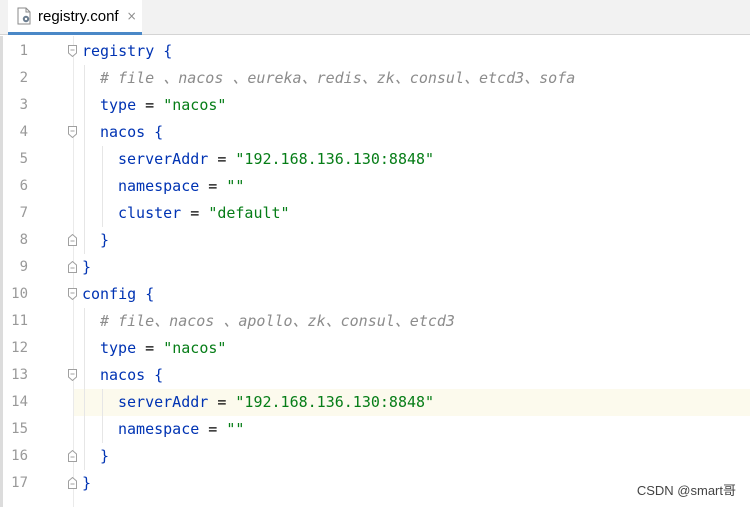 This screenshot has height=507, width=750. What do you see at coordinates (127, 51) in the screenshot?
I see `code-text: registry {` at bounding box center [127, 51].